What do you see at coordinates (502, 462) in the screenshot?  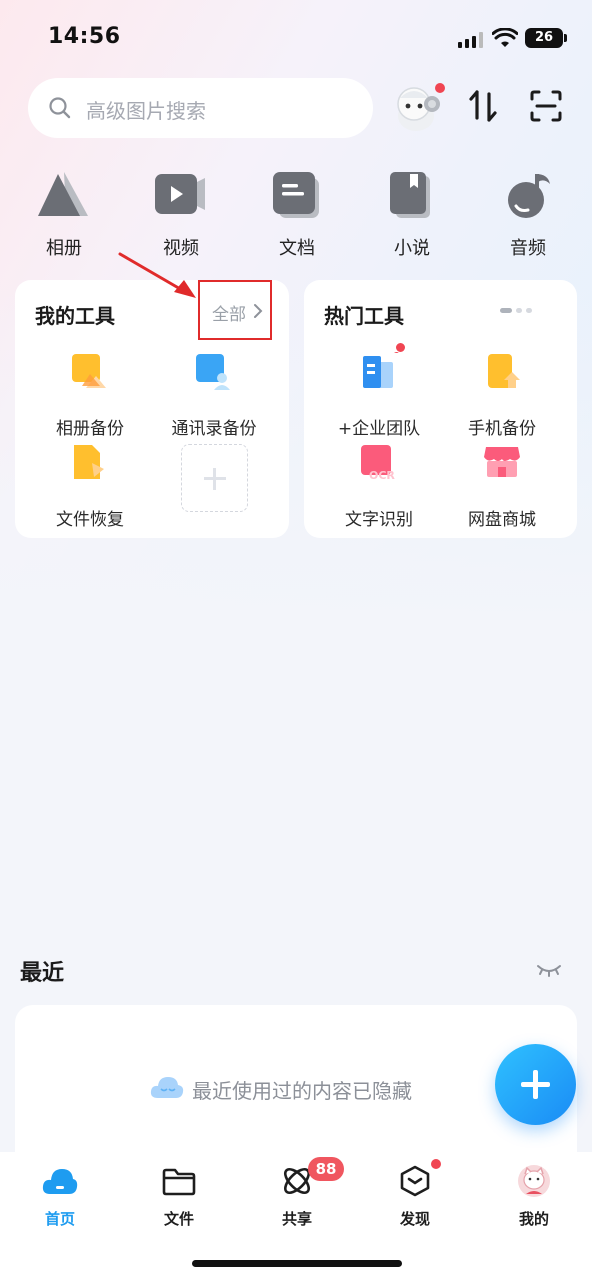 I see `store-icon` at bounding box center [502, 462].